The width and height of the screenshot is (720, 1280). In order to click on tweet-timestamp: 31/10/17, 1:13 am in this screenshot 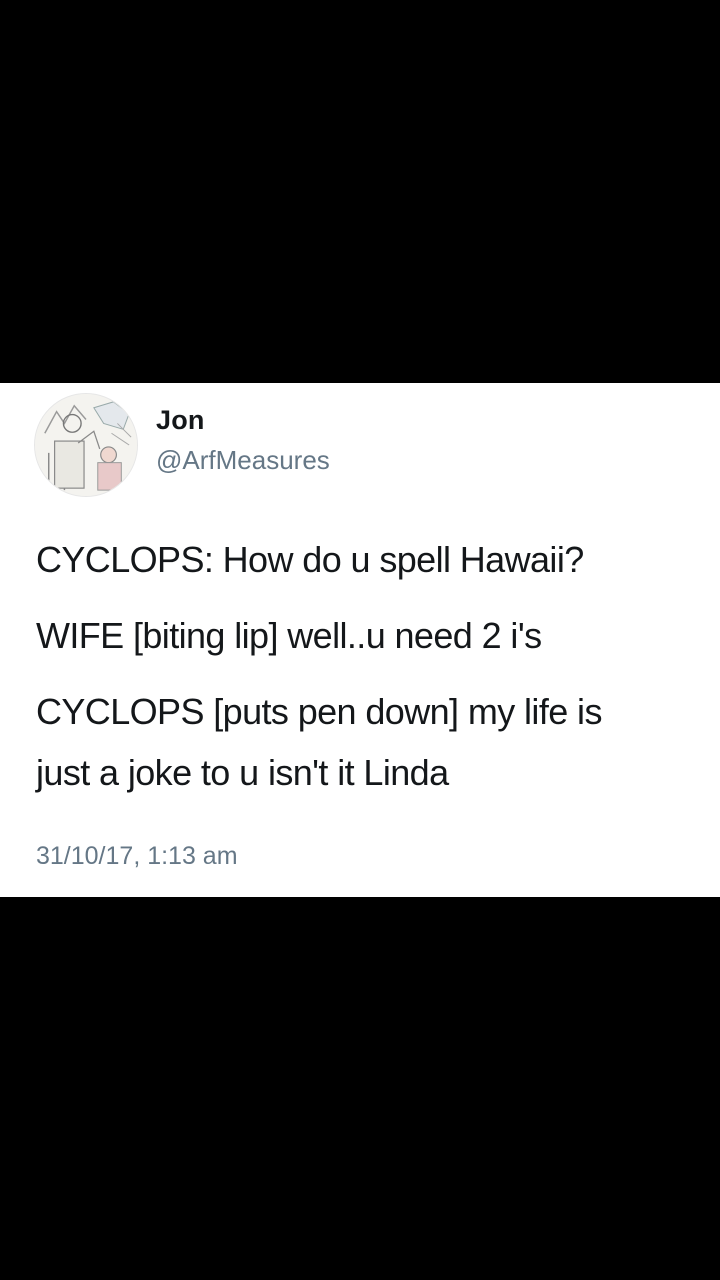, I will do `click(137, 856)`.